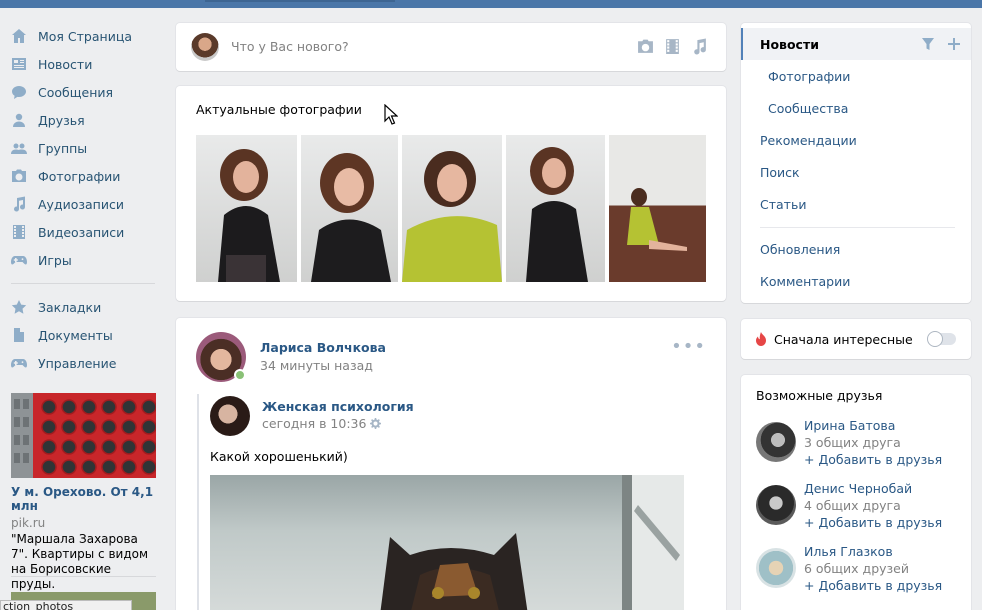 This screenshot has height=610, width=982. Describe the element at coordinates (935, 339) in the screenshot. I see `toggle-knob` at that location.